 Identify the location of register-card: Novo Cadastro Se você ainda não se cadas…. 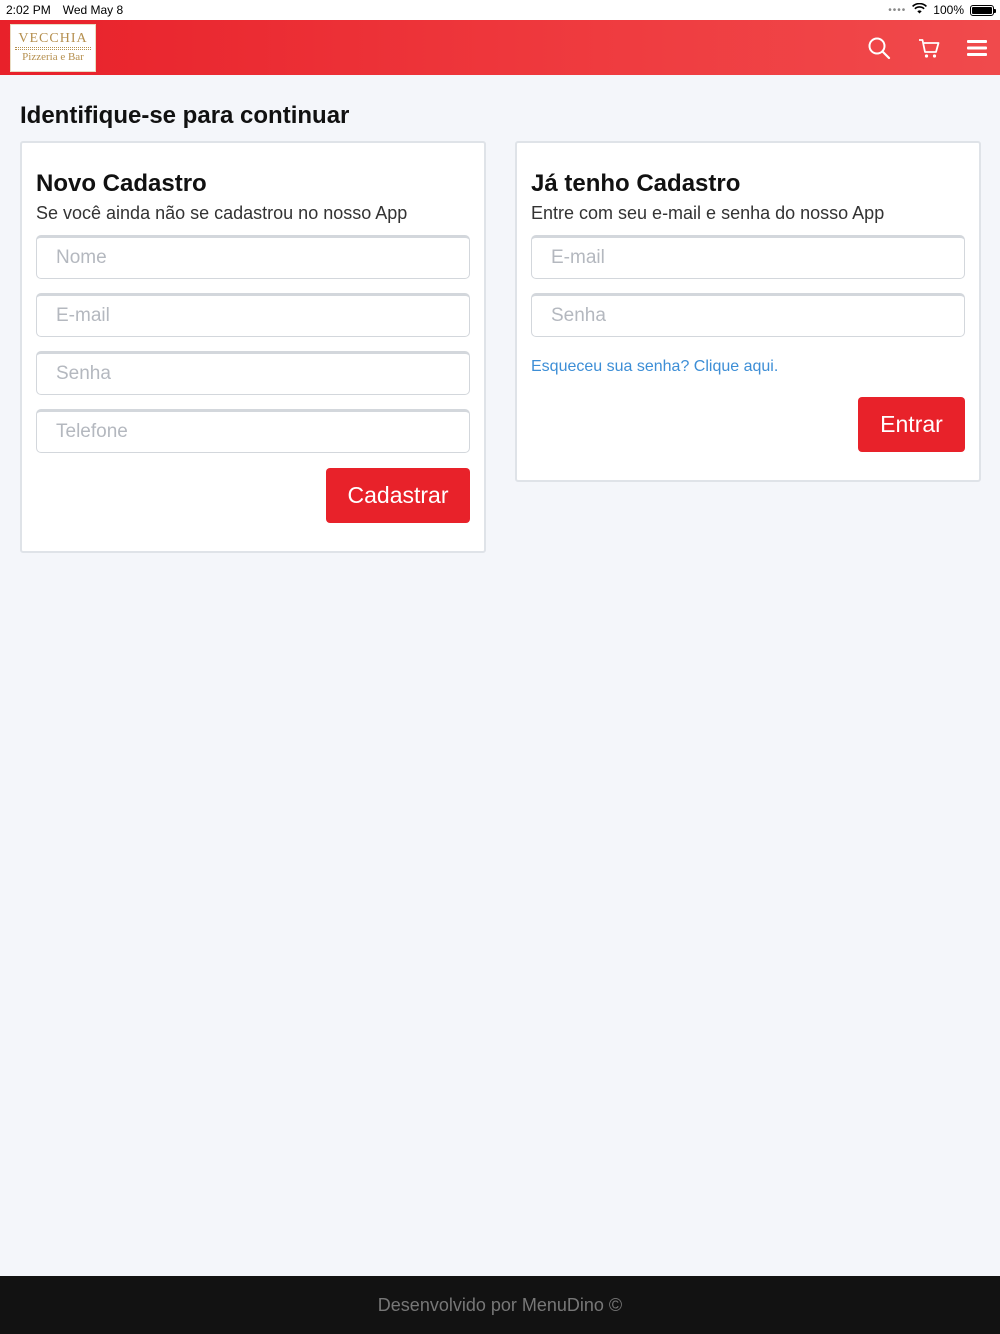
(253, 347).